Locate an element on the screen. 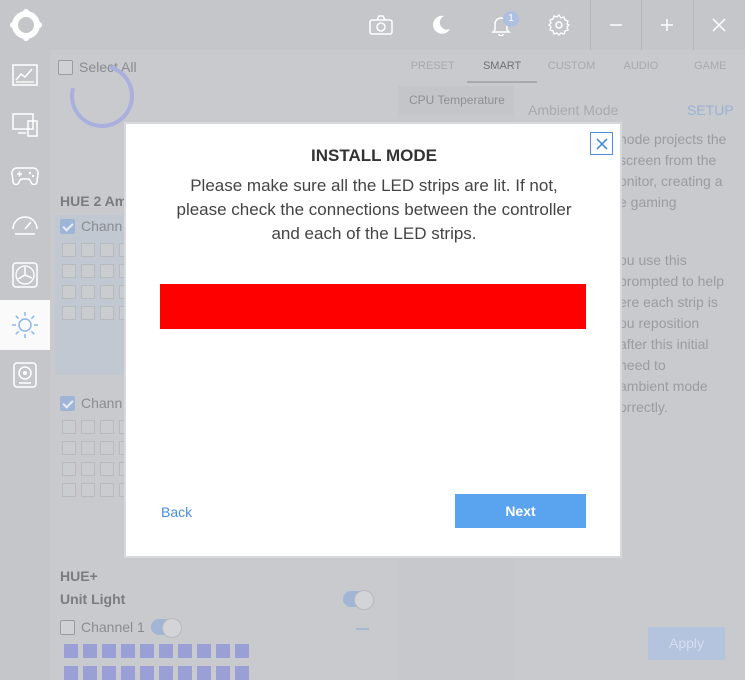 The image size is (745, 680). next-button: Next is located at coordinates (520, 511).